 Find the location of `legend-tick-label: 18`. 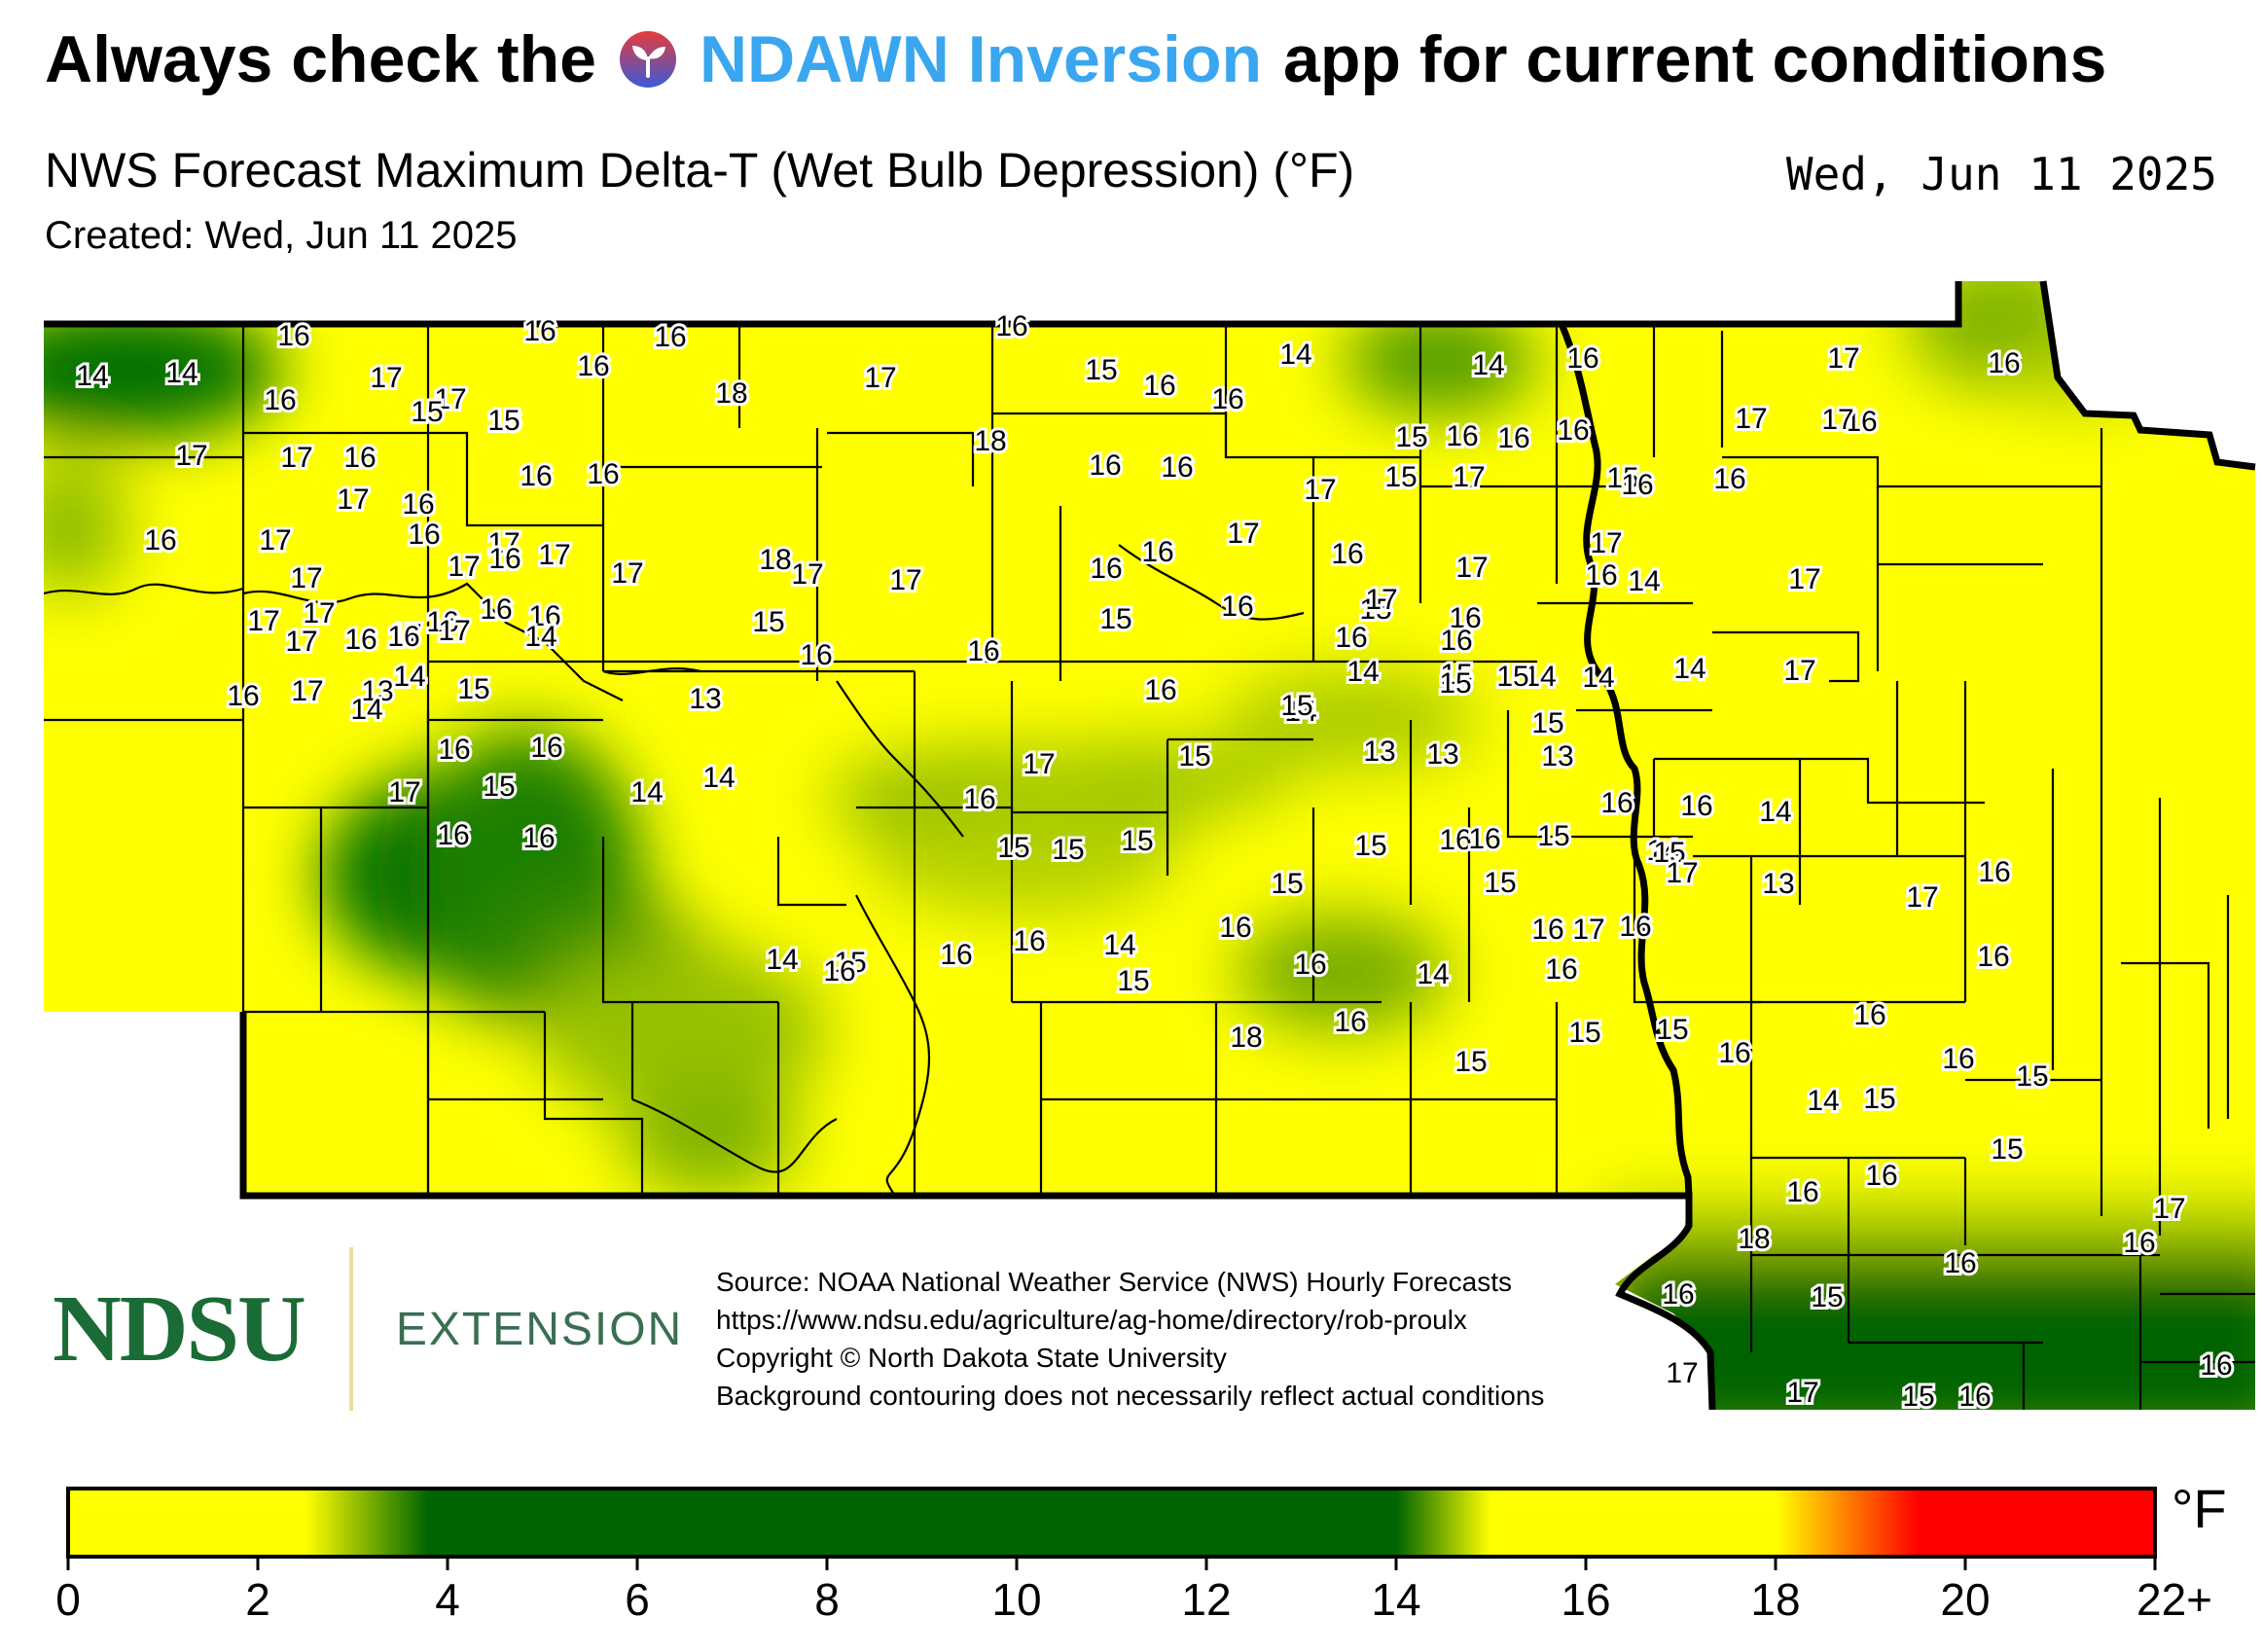

legend-tick-label: 18 is located at coordinates (1775, 1599).